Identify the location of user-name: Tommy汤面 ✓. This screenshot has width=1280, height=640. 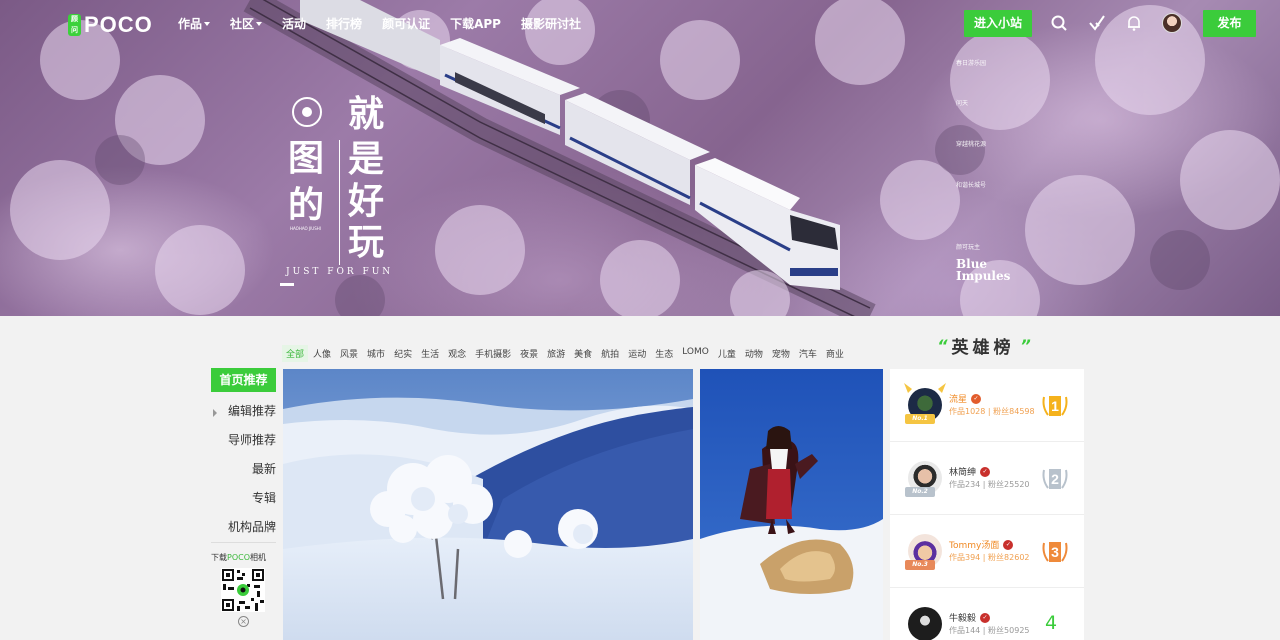
(981, 544).